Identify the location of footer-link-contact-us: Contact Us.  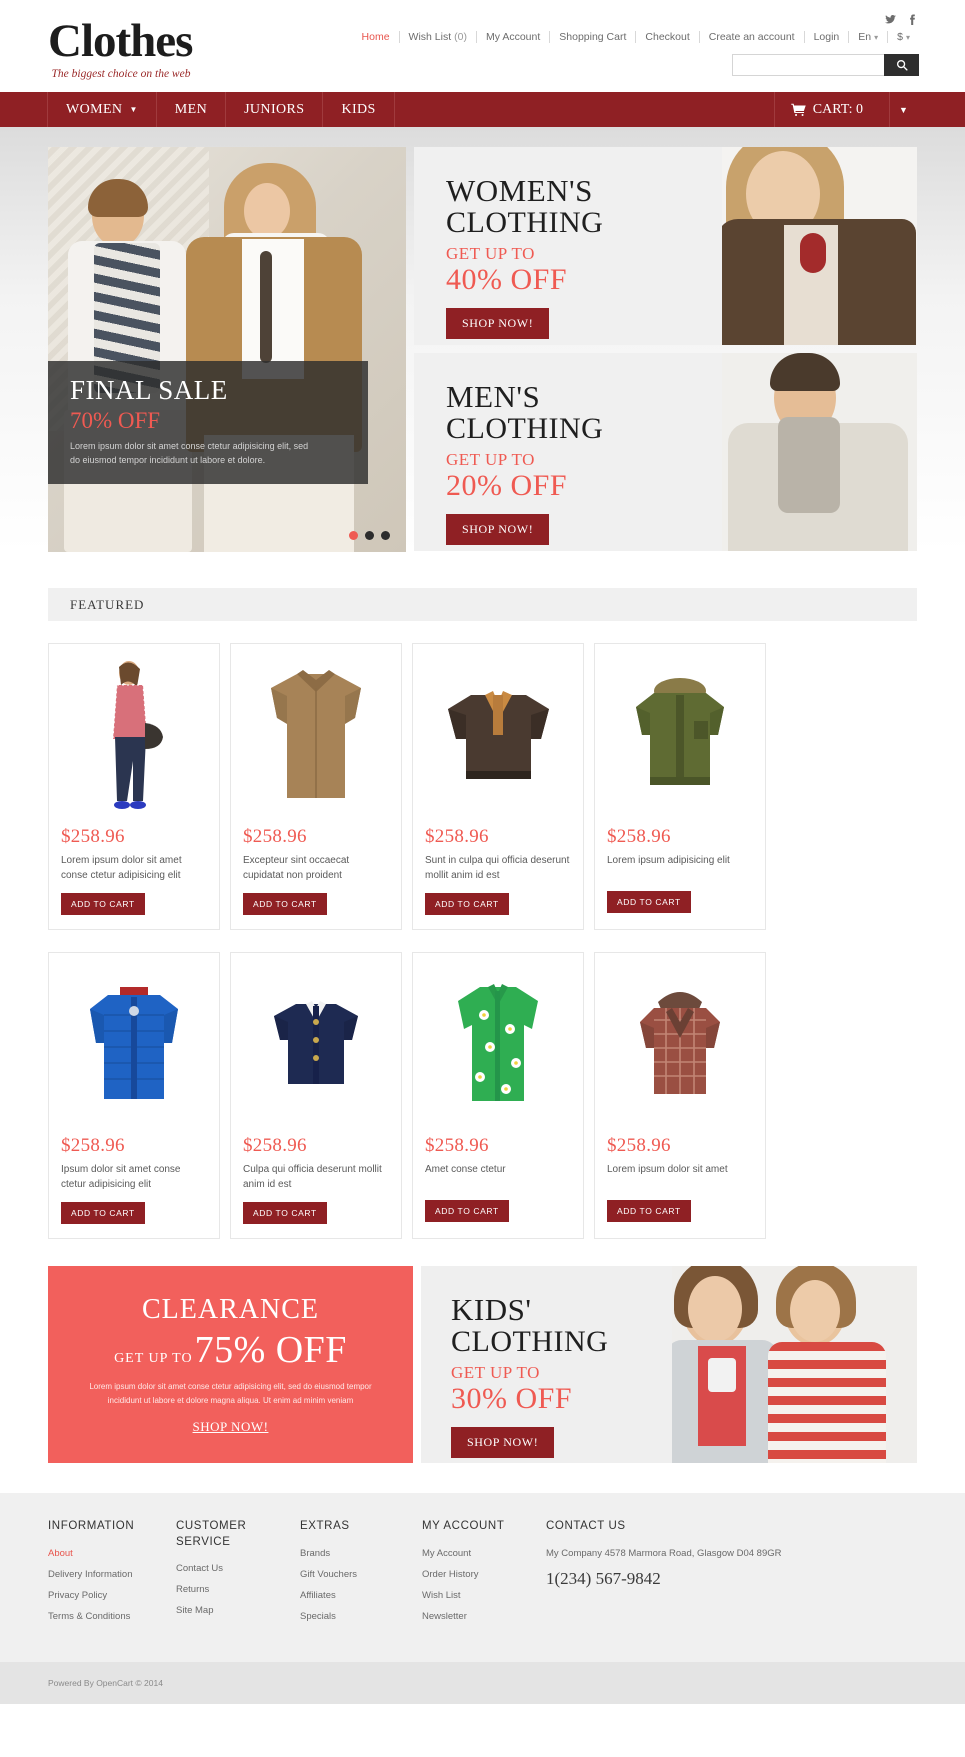
(238, 1568).